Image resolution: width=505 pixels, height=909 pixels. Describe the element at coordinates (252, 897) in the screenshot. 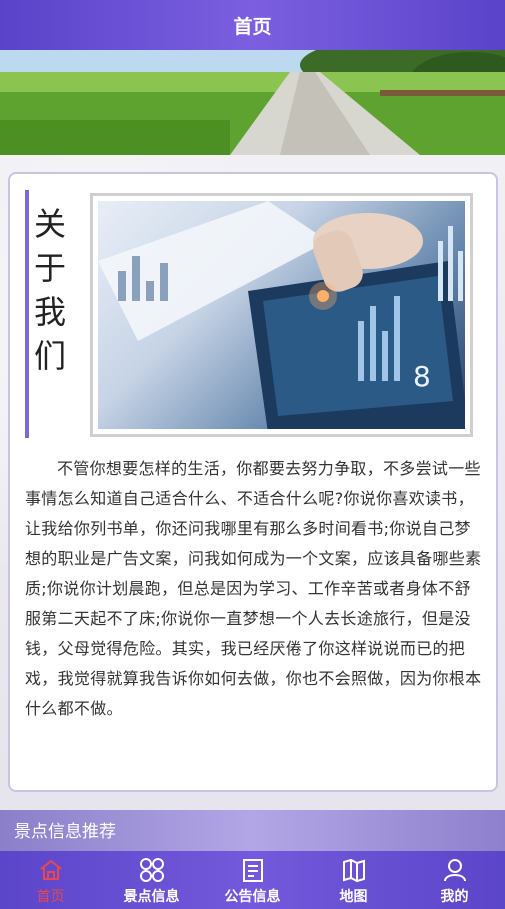

I see `tab-label: 公告信息` at that location.